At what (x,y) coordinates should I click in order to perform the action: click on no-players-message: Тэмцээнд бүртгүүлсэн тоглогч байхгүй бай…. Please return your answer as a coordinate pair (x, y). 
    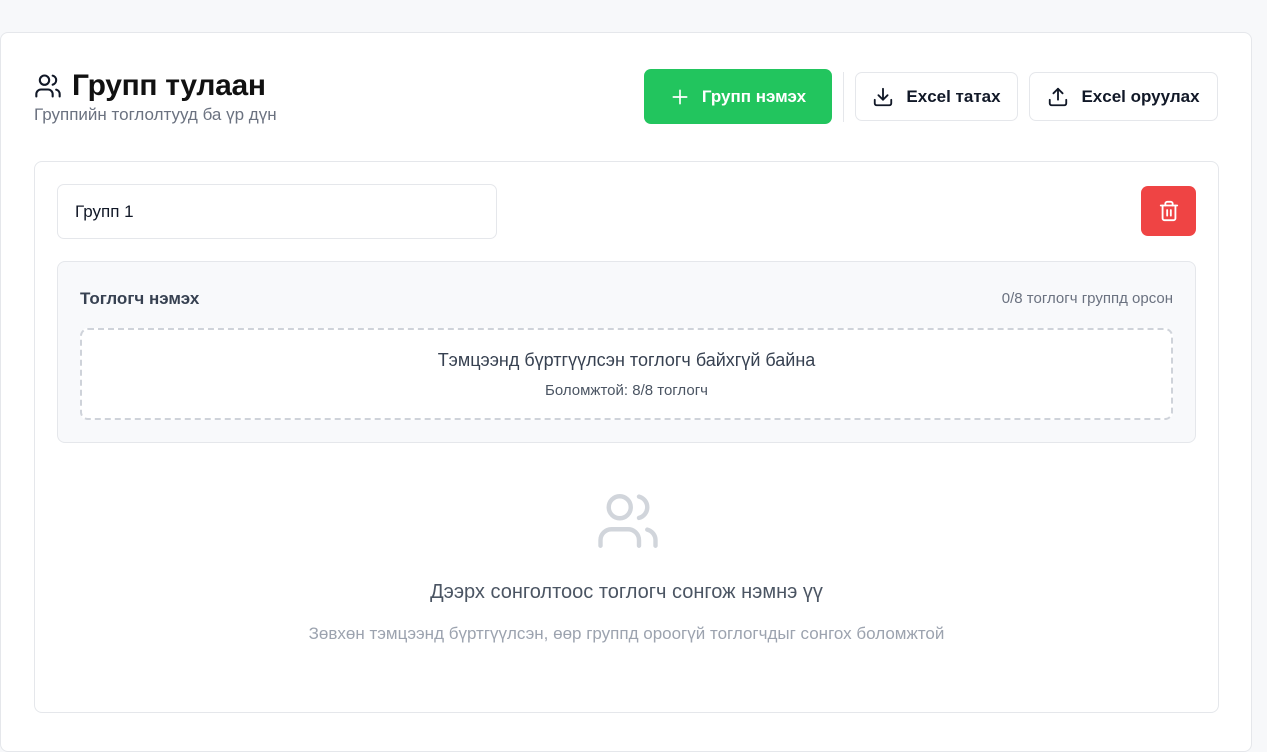
    Looking at the image, I should click on (626, 360).